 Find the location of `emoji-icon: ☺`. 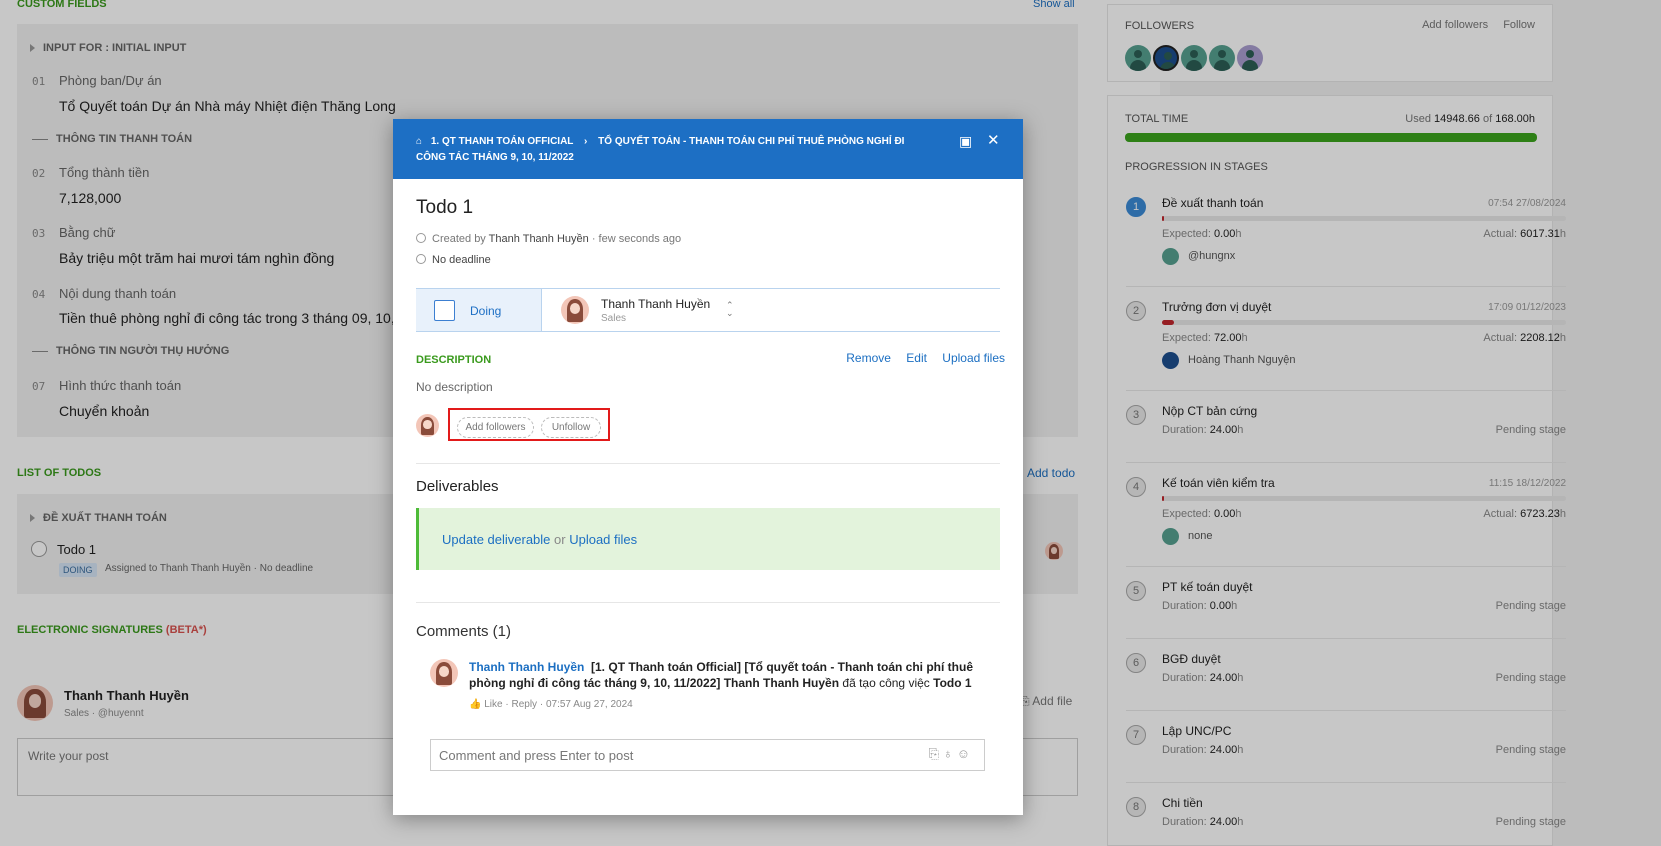

emoji-icon: ☺ is located at coordinates (965, 753).